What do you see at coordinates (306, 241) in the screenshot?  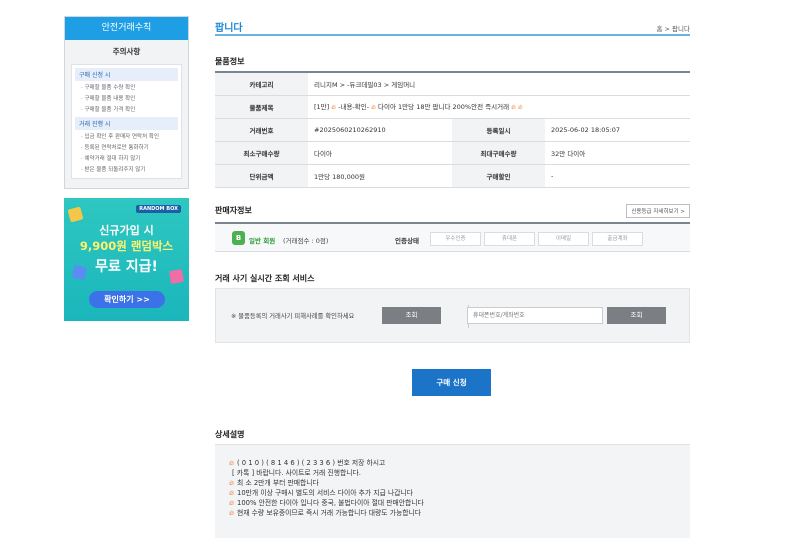 I see `grade-score: (거래점수 : 0점)` at bounding box center [306, 241].